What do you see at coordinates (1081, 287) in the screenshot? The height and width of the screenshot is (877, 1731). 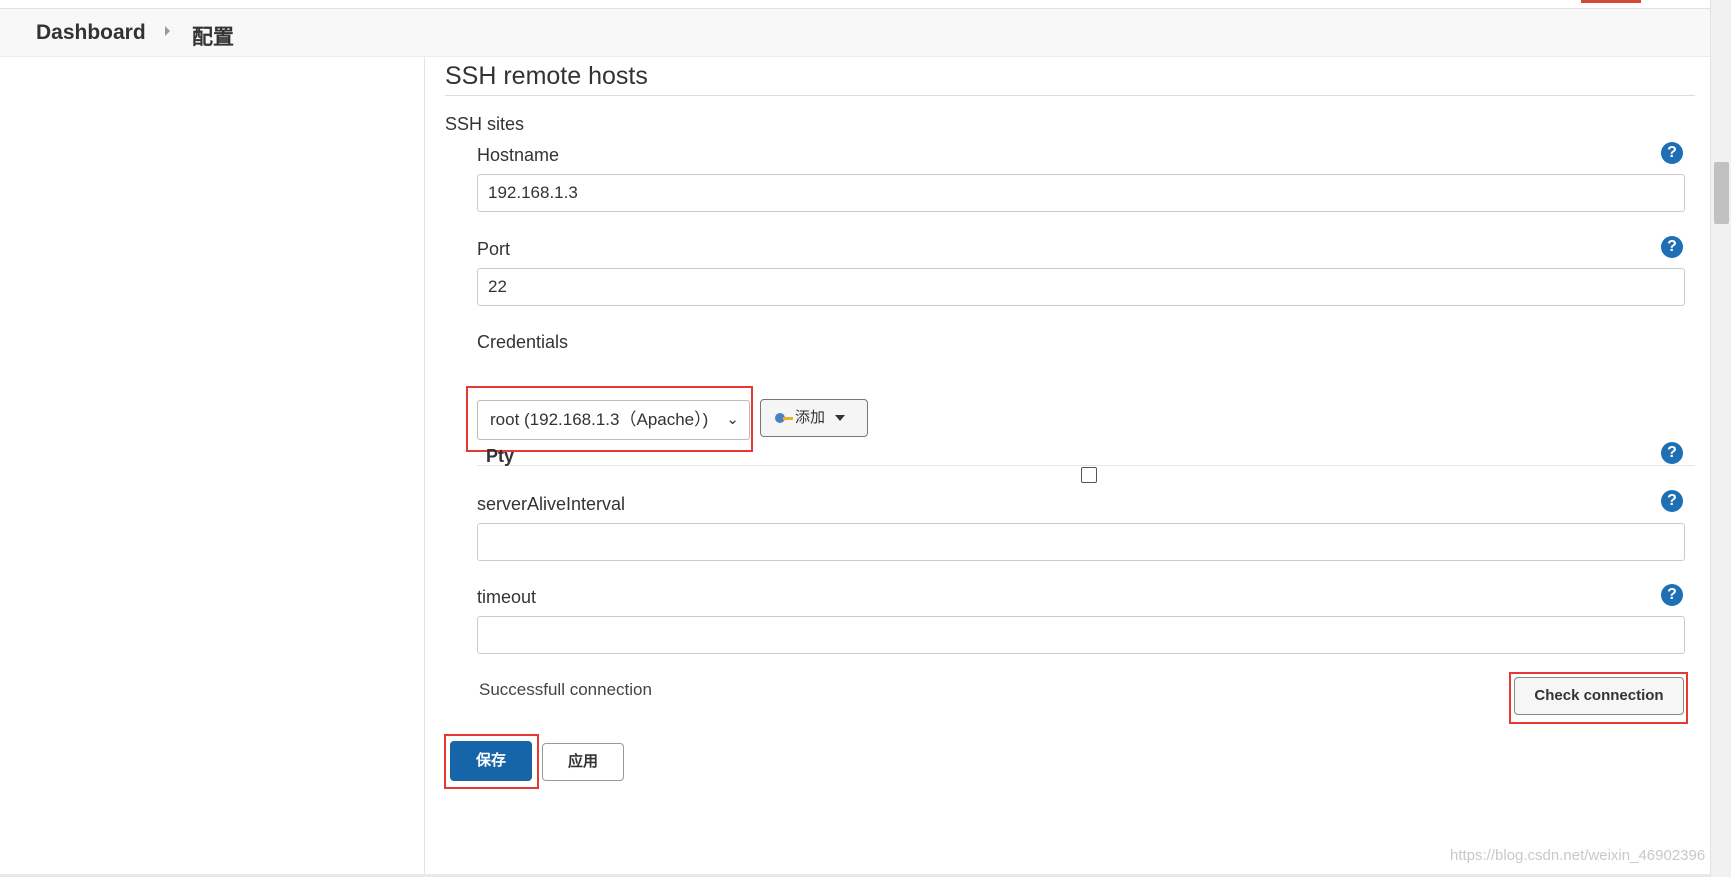 I see `port-input: 22` at bounding box center [1081, 287].